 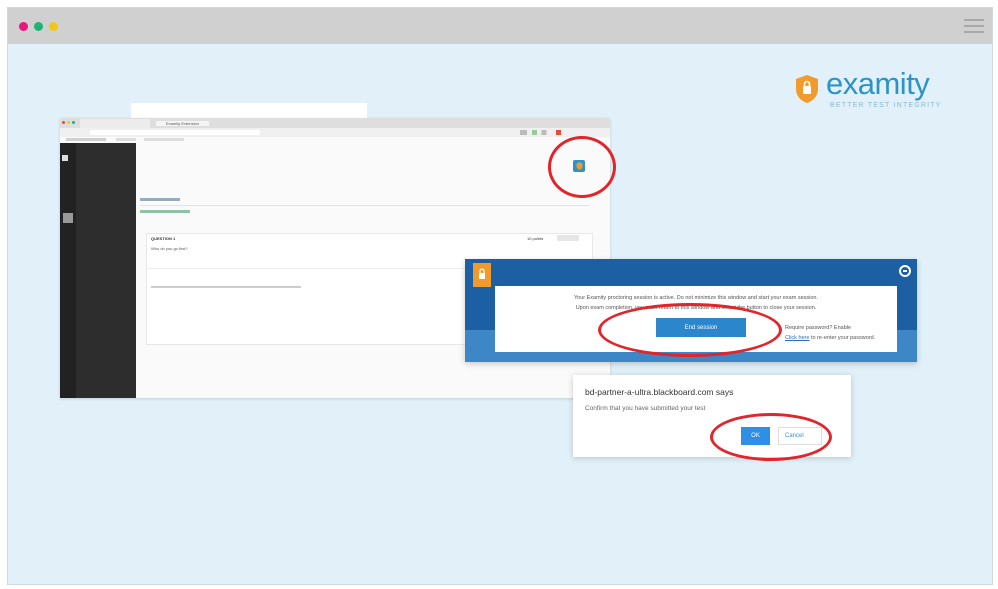 I want to click on logo-wordmark: examity, so click(x=878, y=83).